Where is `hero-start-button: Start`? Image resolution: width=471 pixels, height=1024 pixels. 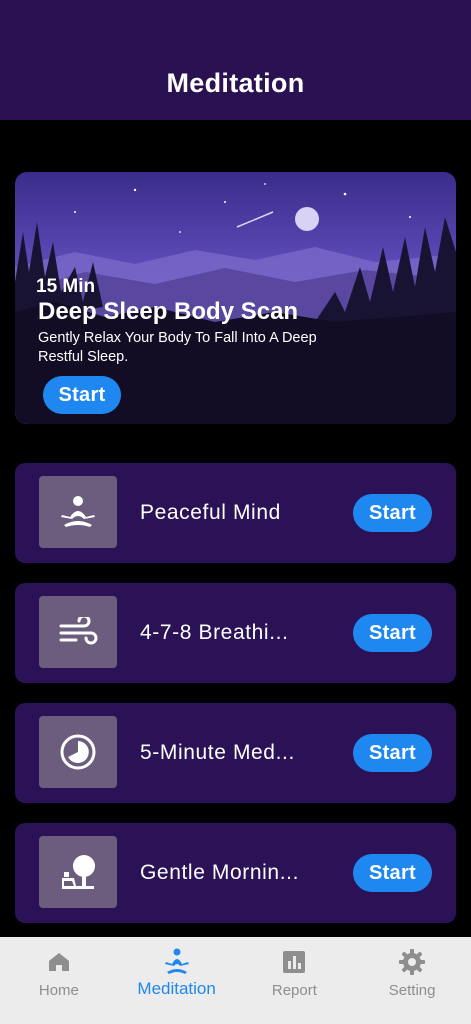 hero-start-button: Start is located at coordinates (82, 395).